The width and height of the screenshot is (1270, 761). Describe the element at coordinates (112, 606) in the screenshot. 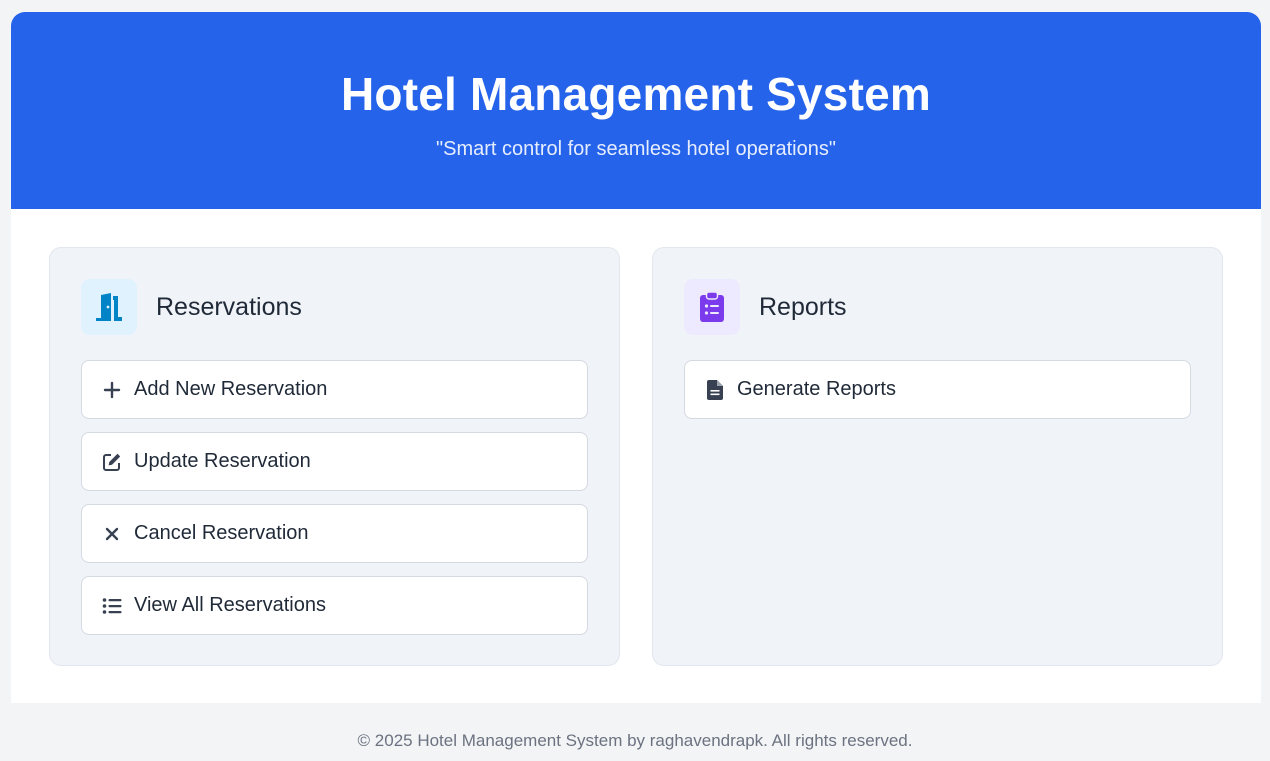

I see `list-icon` at that location.